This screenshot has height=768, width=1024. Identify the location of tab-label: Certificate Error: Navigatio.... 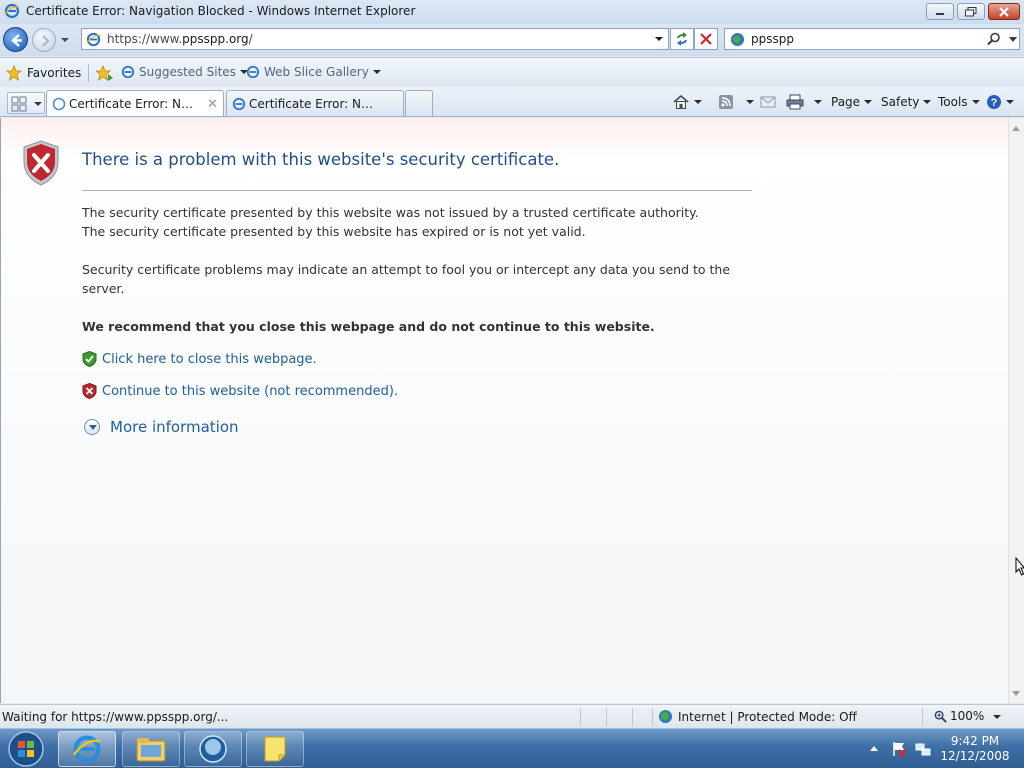
(314, 104).